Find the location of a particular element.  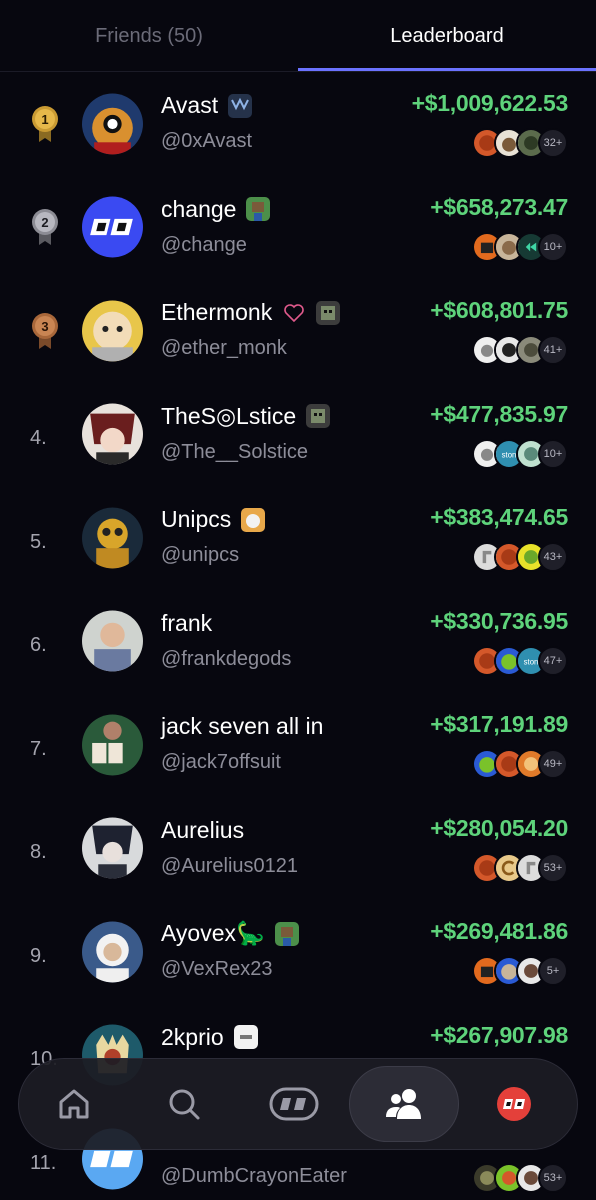

rank-number: 1 is located at coordinates (44, 119).